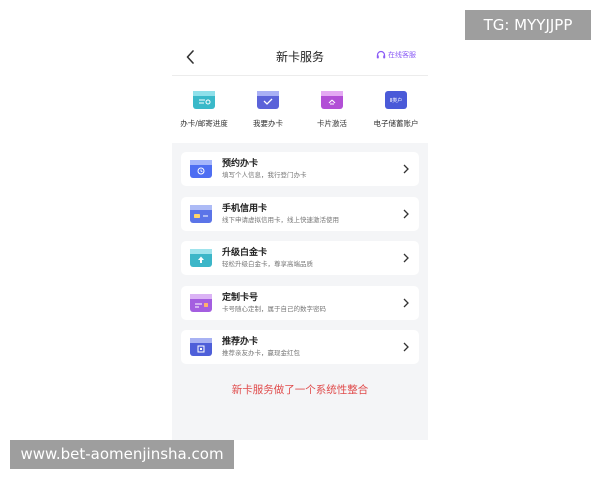 The image size is (600, 480). I want to click on card-title: 手机信用卡, so click(245, 208).